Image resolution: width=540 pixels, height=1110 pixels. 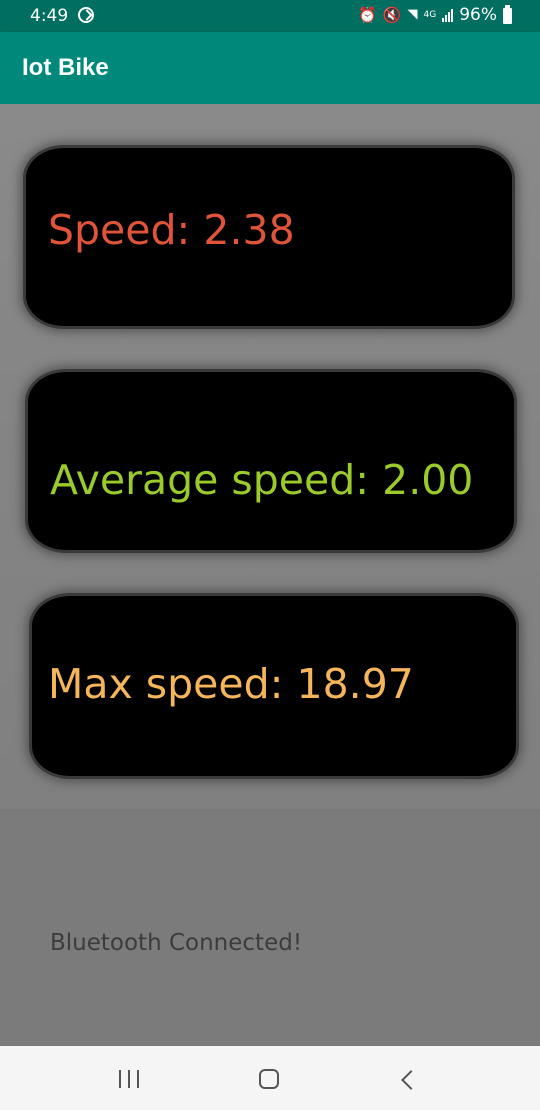 I want to click on status-icons: ⏰ 🔇 ◥ 4G 96%, so click(x=435, y=14).